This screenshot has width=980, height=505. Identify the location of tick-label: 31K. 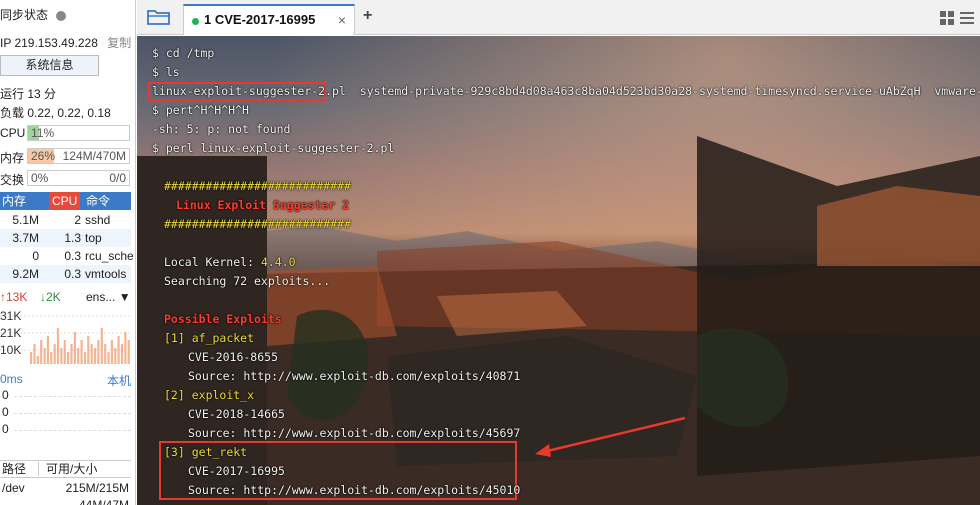
(10, 316).